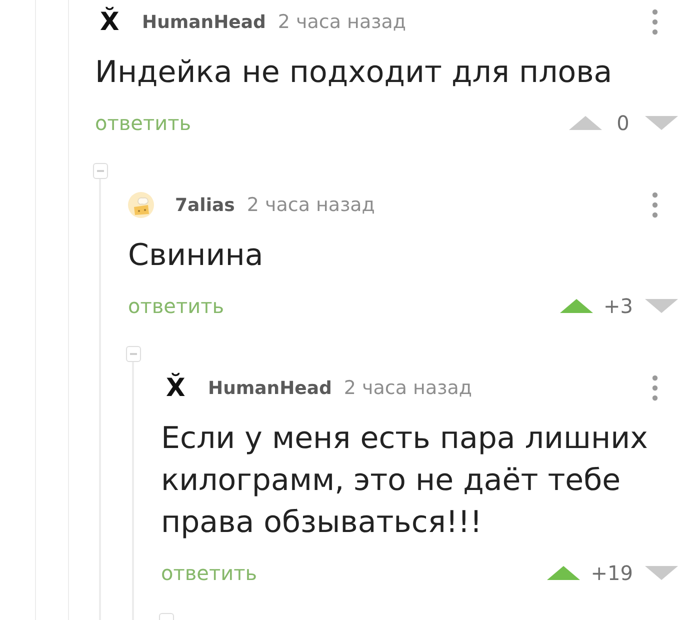  What do you see at coordinates (196, 256) in the screenshot?
I see `comment-text: Свинина` at bounding box center [196, 256].